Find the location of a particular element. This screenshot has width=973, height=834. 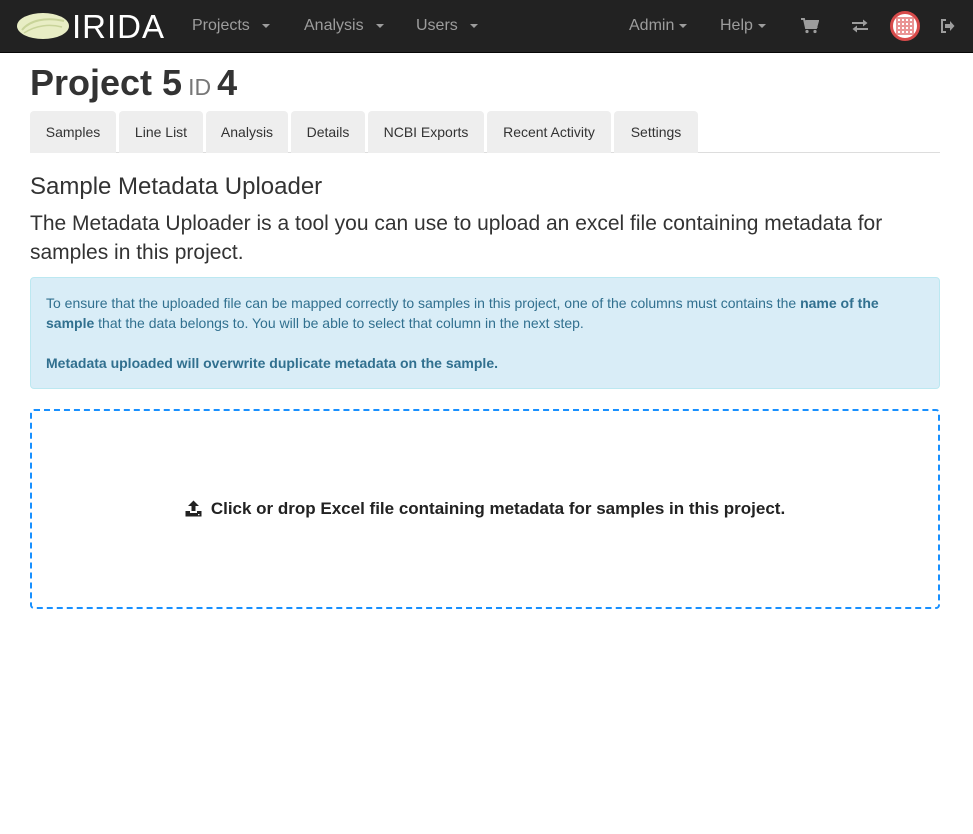

nav-admin-menu: Admin is located at coordinates (658, 26).